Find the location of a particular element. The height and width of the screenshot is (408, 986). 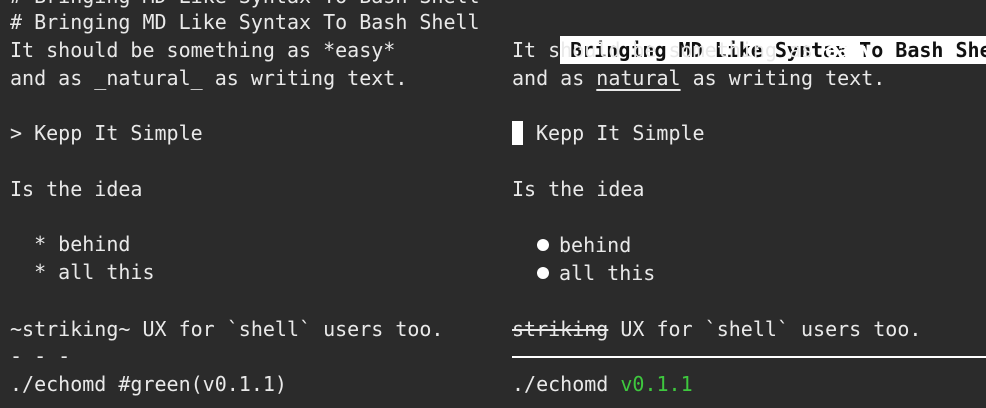

rendered-bold-word: easy is located at coordinates (849, 50).